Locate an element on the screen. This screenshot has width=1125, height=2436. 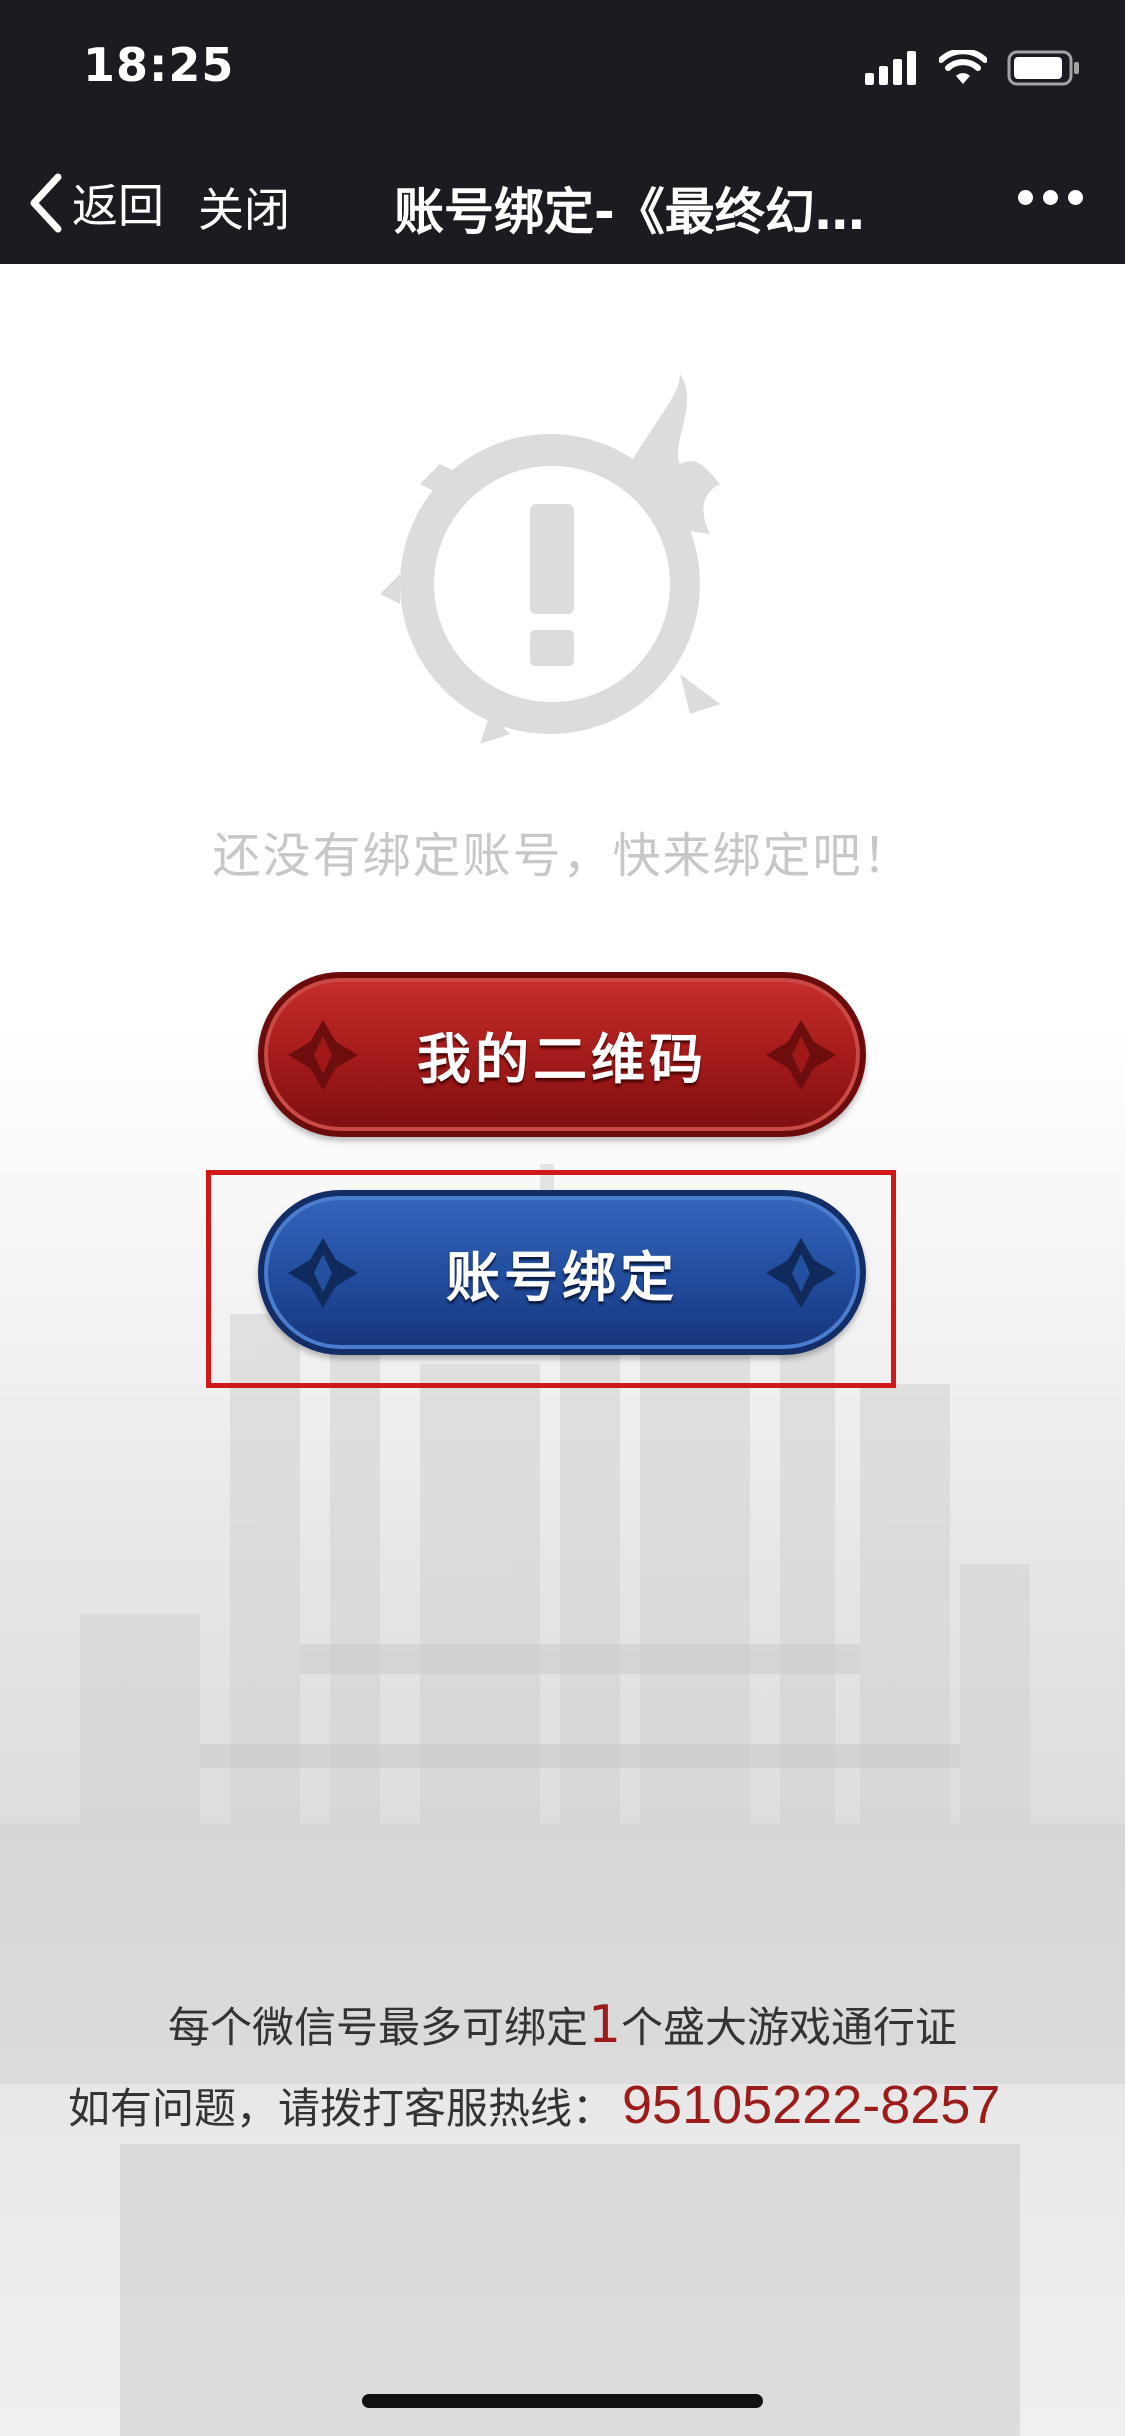
hotline-text: 如有问题，请拨打客服热线： 95105222-8257 is located at coordinates (534, 2105).